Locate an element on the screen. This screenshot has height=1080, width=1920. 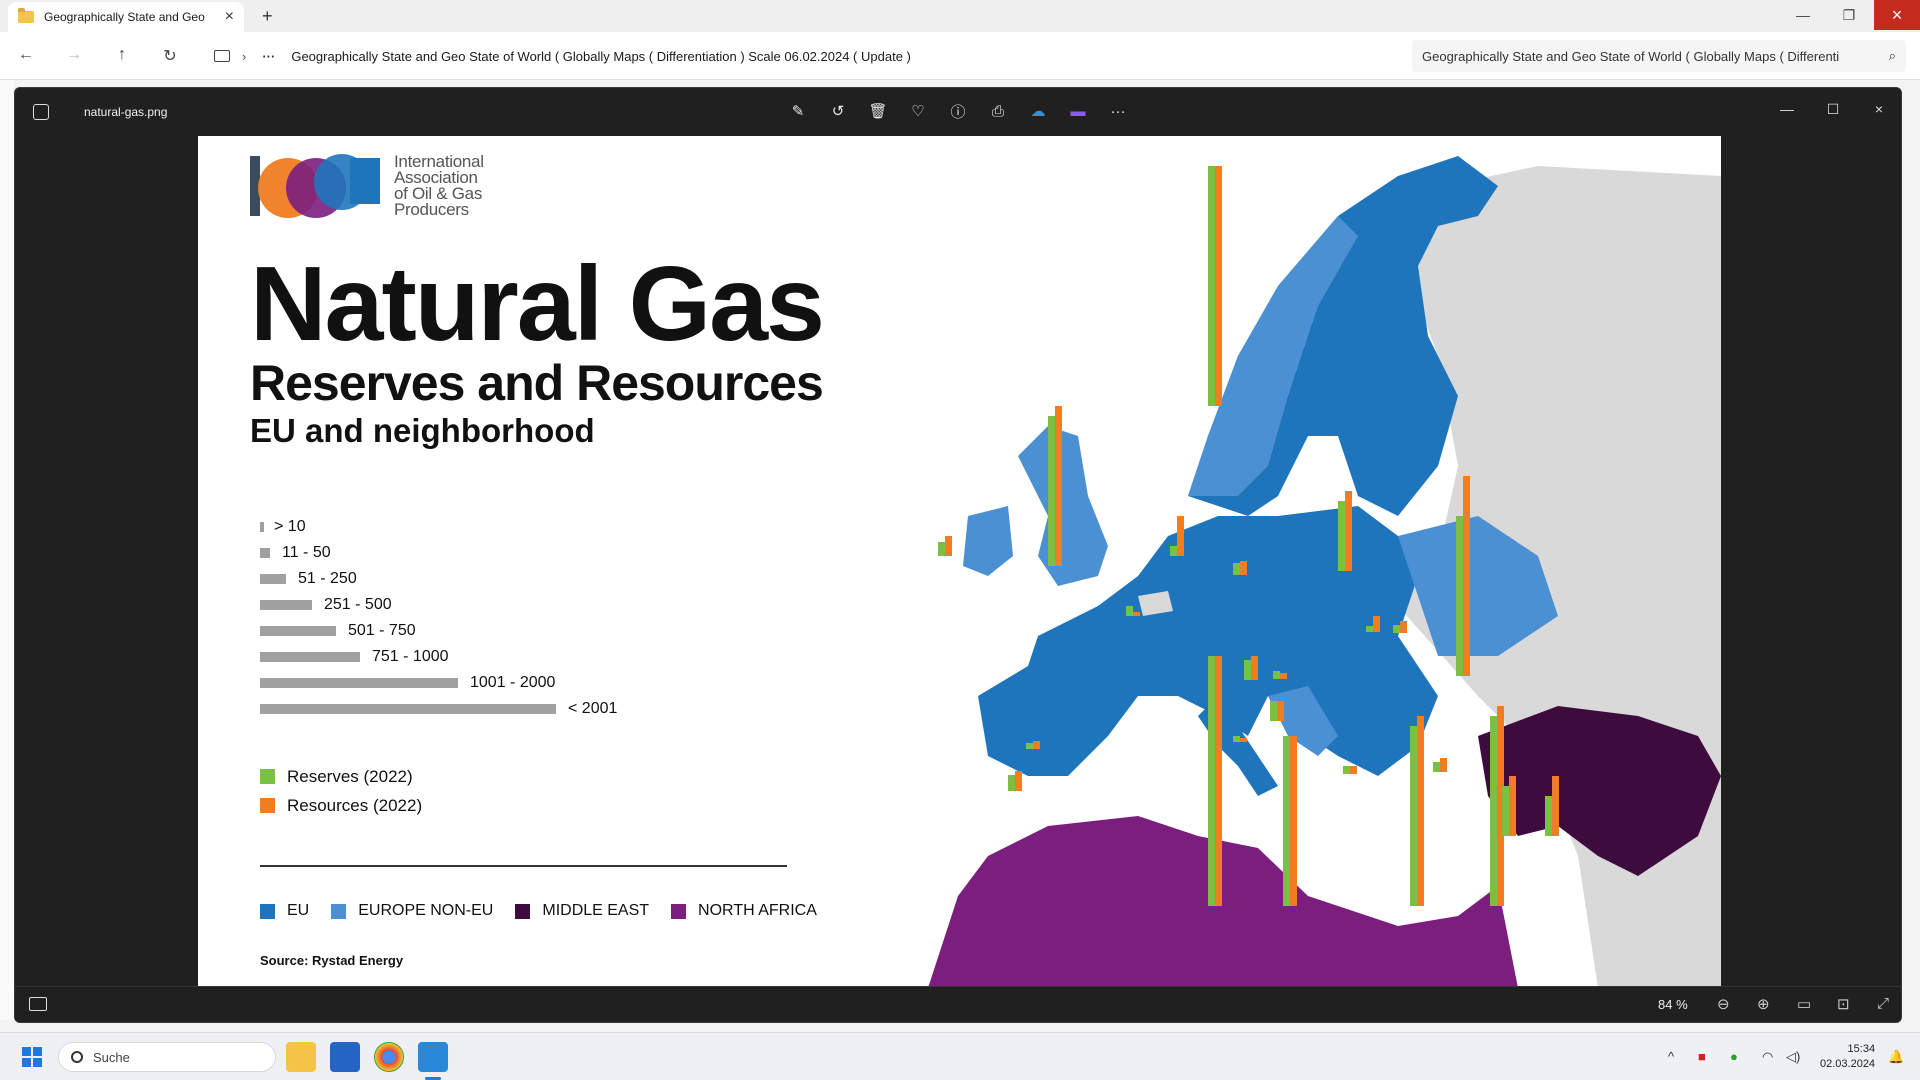
region-legend-item: EUROPE NON-EU is located at coordinates (412, 911).